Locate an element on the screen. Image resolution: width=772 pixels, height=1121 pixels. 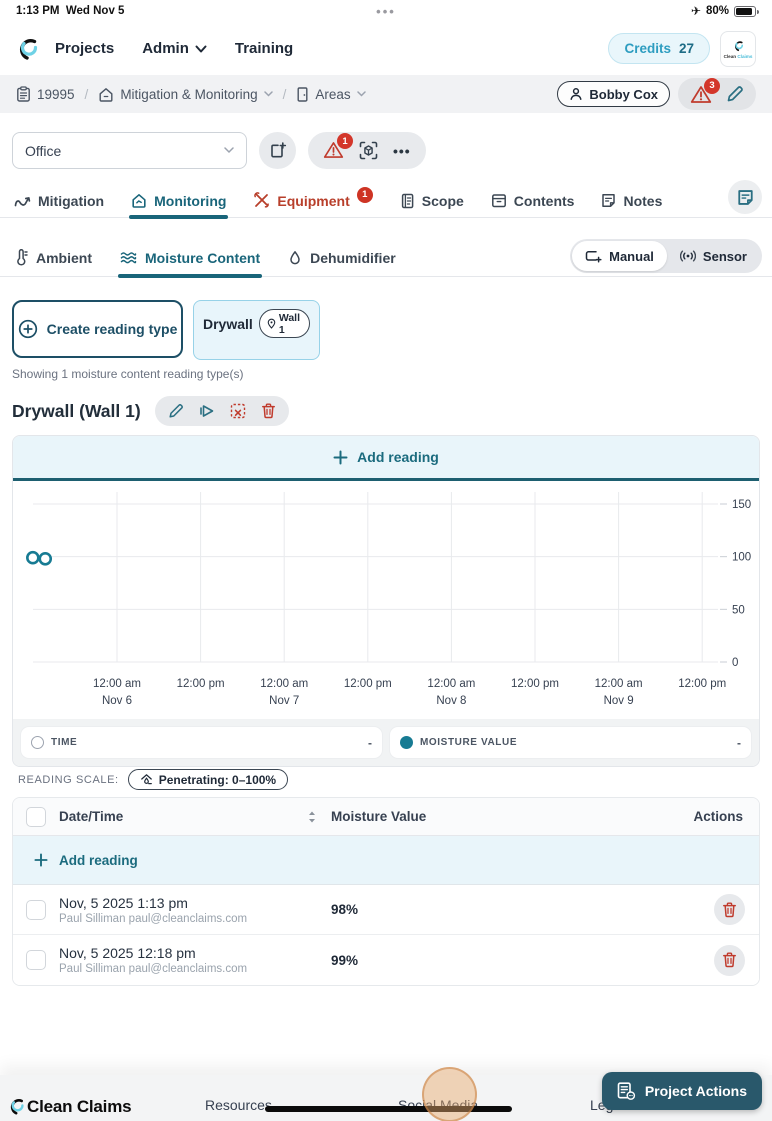
subtab-moisture-content: Moisture Content is located at coordinates (190, 258).